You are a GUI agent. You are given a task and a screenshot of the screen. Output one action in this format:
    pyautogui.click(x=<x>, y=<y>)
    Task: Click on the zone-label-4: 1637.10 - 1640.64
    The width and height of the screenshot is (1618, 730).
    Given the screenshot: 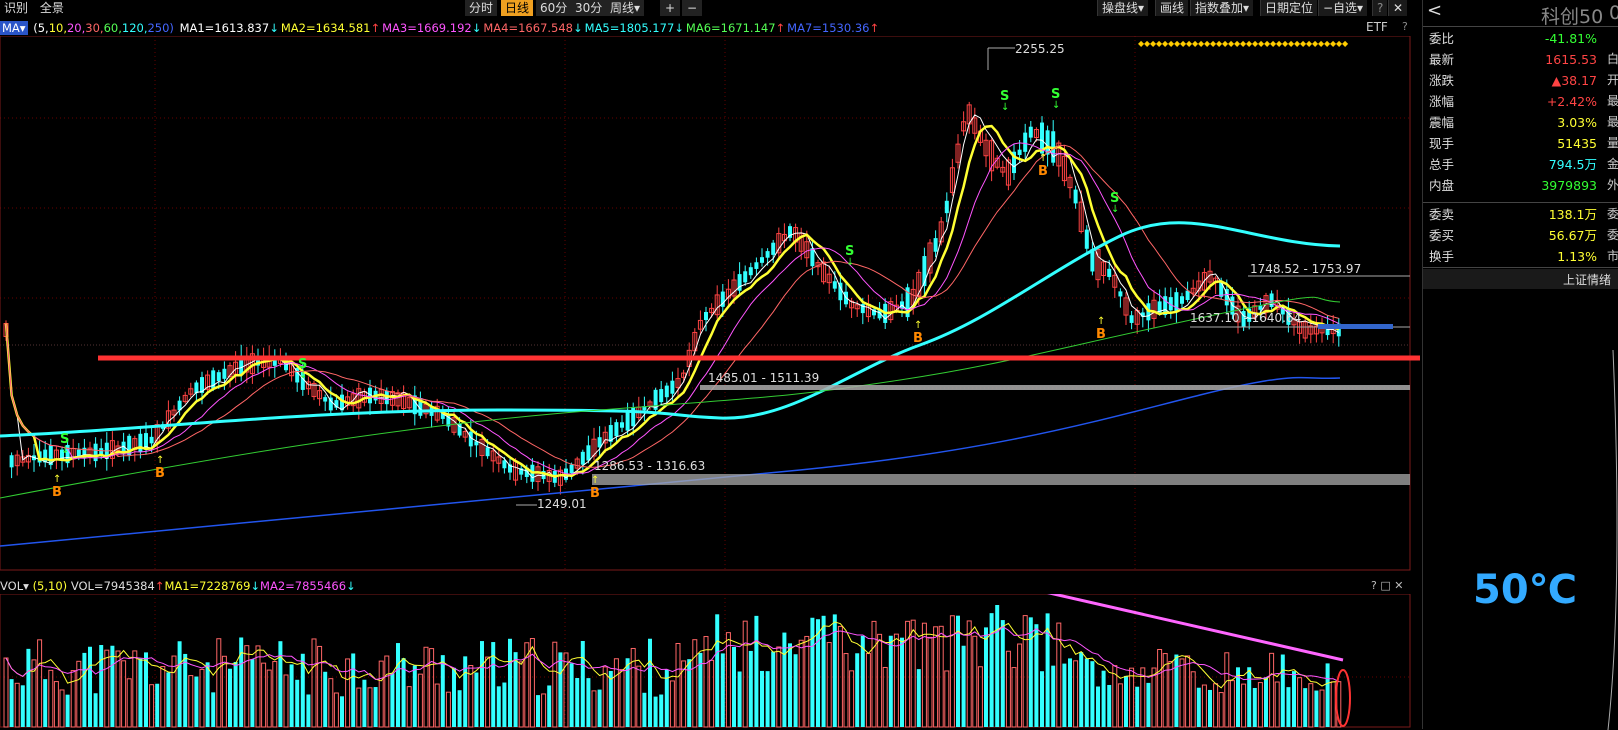 What is the action you would take?
    pyautogui.click(x=1246, y=318)
    